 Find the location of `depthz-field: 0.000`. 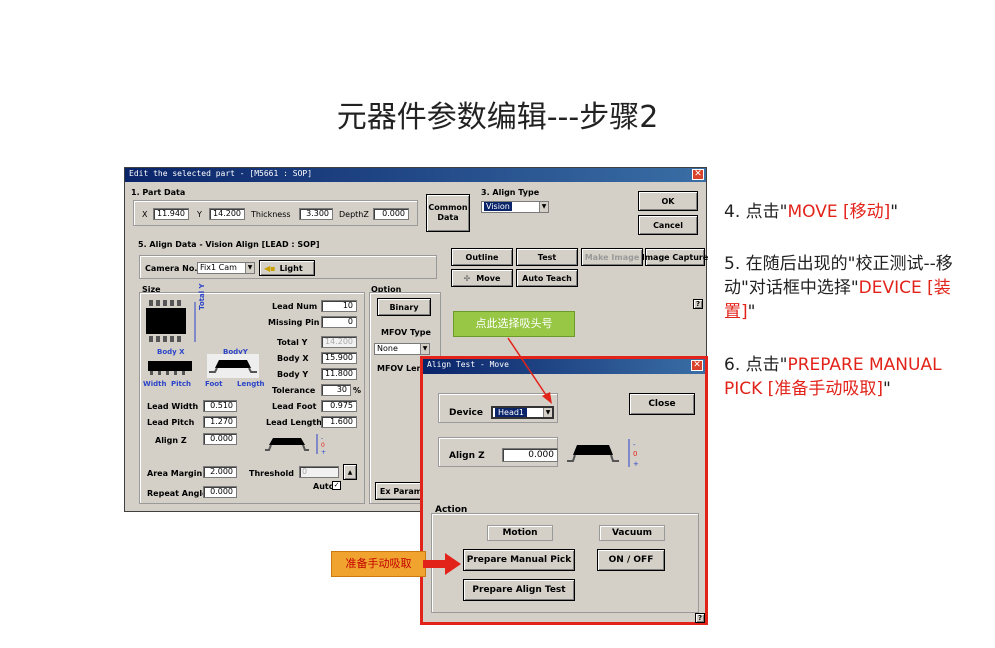

depthz-field: 0.000 is located at coordinates (391, 214).